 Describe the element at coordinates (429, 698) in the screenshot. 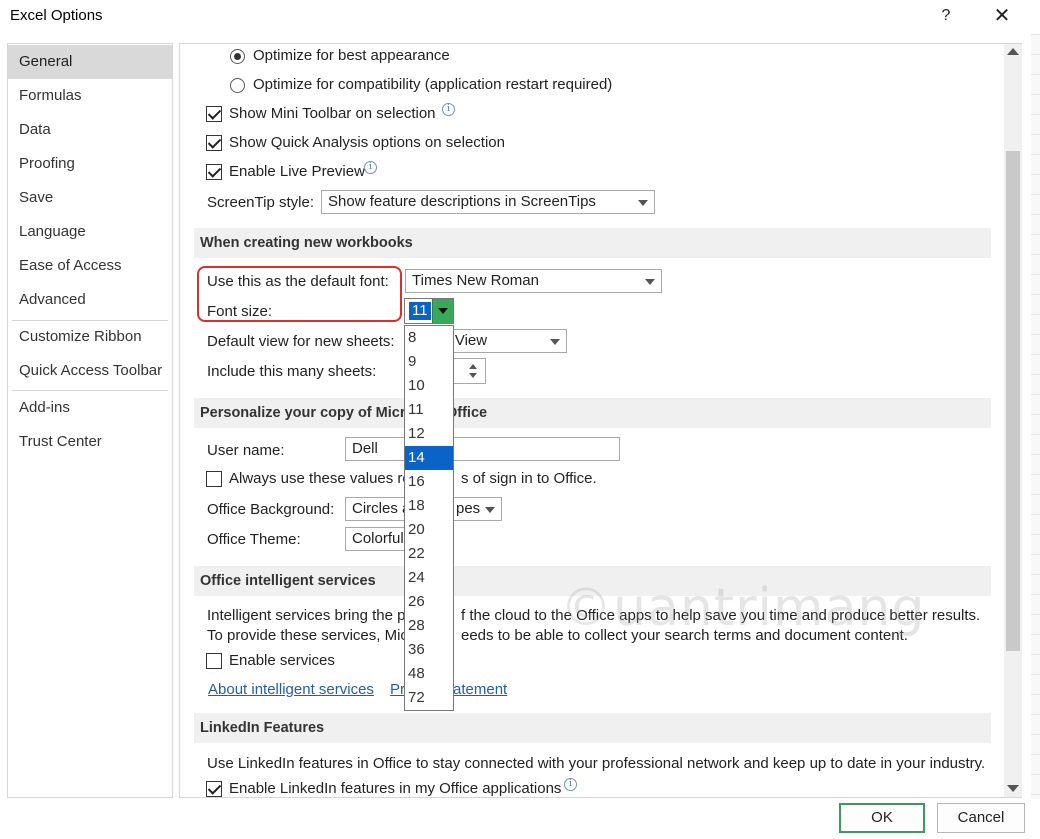

I see `font-size-option: 72` at that location.